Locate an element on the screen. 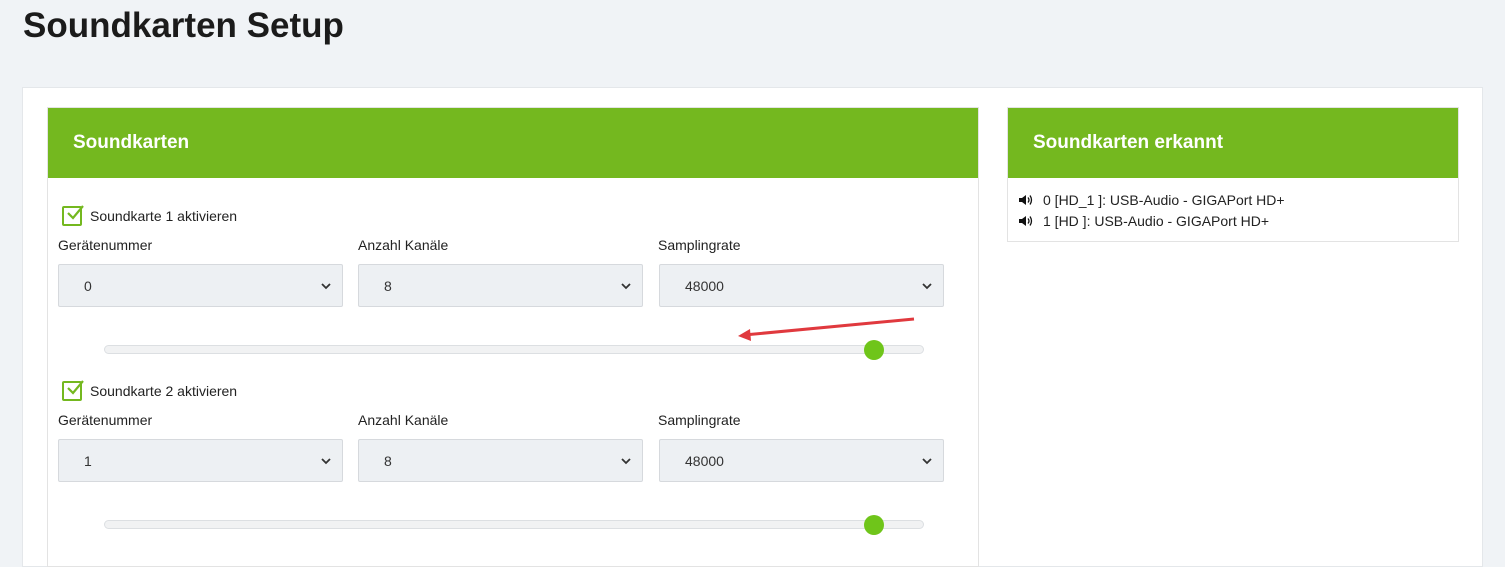 The image size is (1505, 567). soundcards-card-header: Soundkarten is located at coordinates (513, 143).